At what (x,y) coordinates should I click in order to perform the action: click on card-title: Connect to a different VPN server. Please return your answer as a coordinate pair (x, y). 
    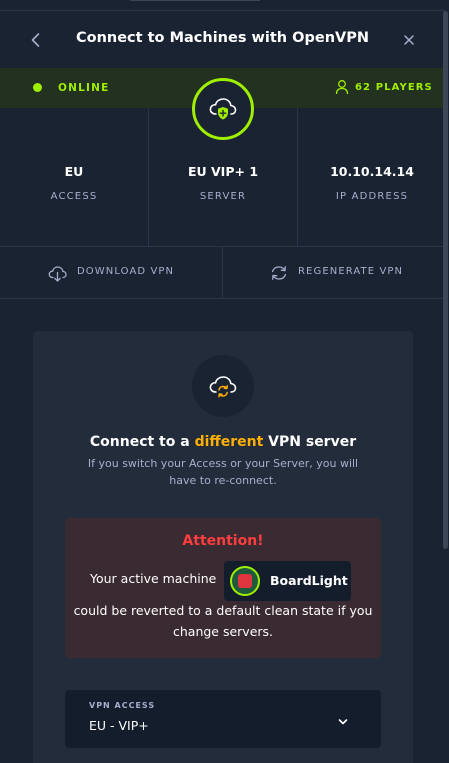
    Looking at the image, I should click on (223, 442).